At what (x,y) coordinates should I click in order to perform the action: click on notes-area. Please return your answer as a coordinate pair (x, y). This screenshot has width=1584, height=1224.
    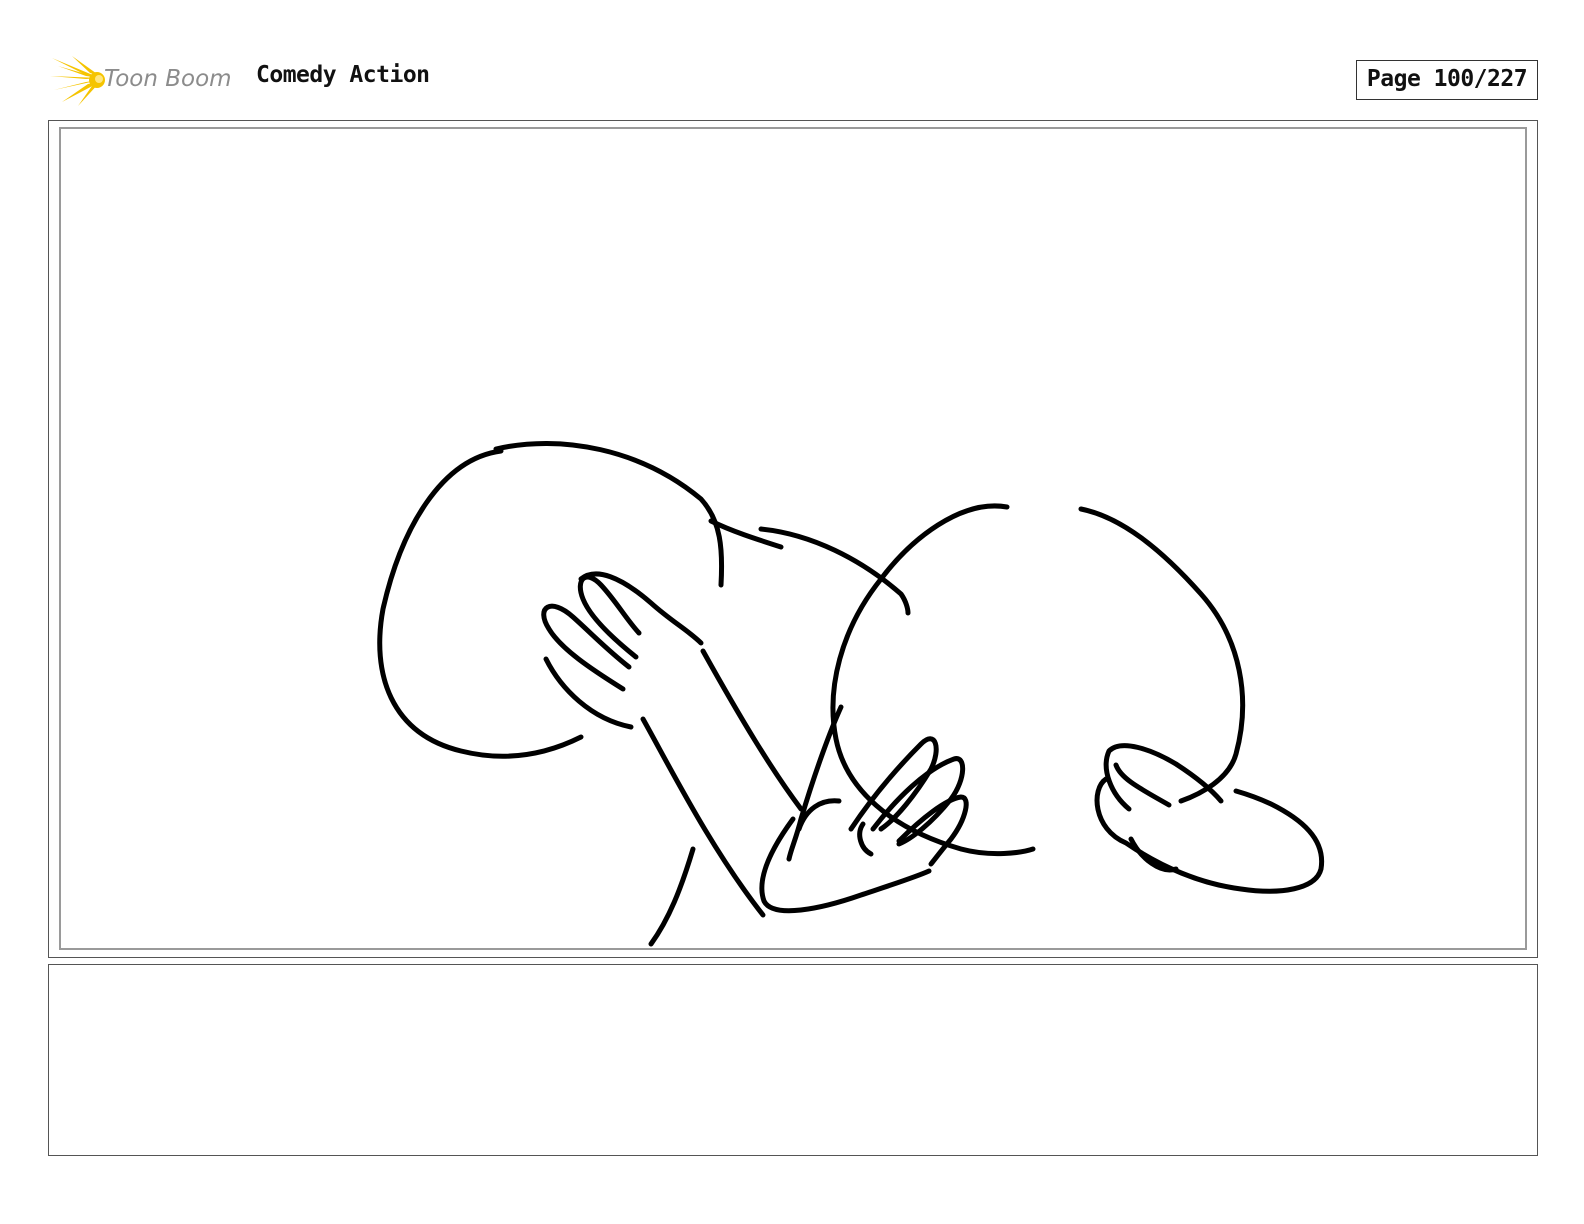
    Looking at the image, I should click on (793, 1060).